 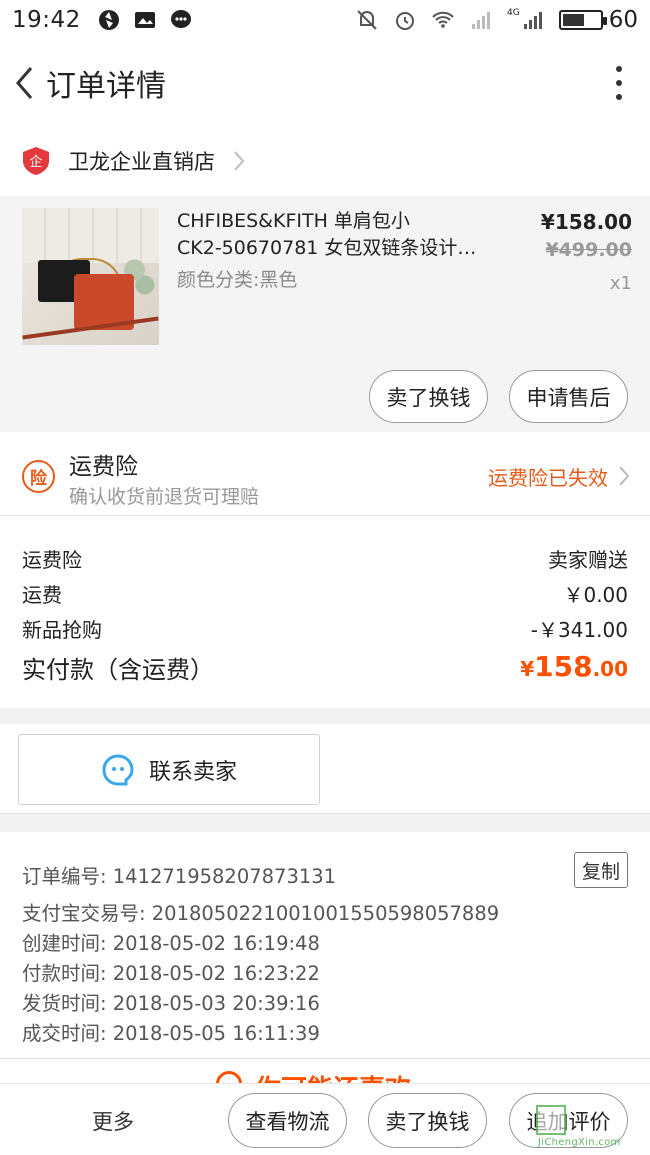 What do you see at coordinates (287, 1120) in the screenshot?
I see `view-logistics-button: 查看物流` at bounding box center [287, 1120].